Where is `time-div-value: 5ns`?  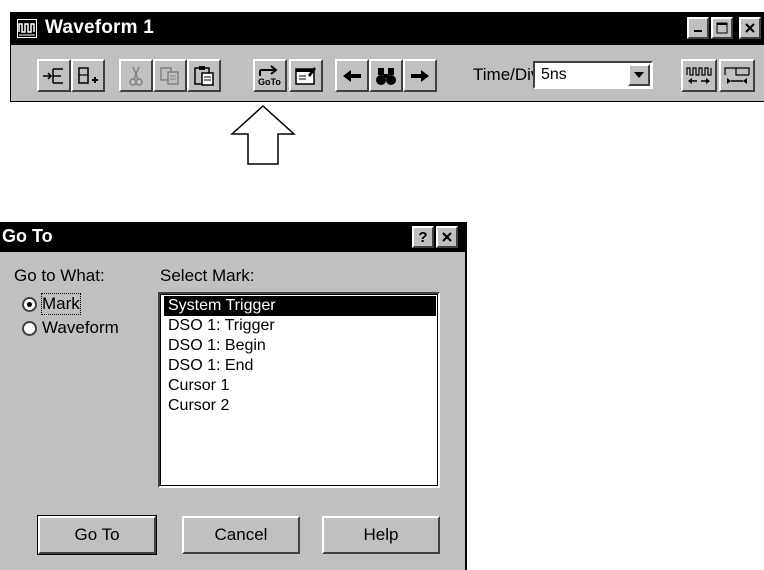
time-div-value: 5ns is located at coordinates (554, 74).